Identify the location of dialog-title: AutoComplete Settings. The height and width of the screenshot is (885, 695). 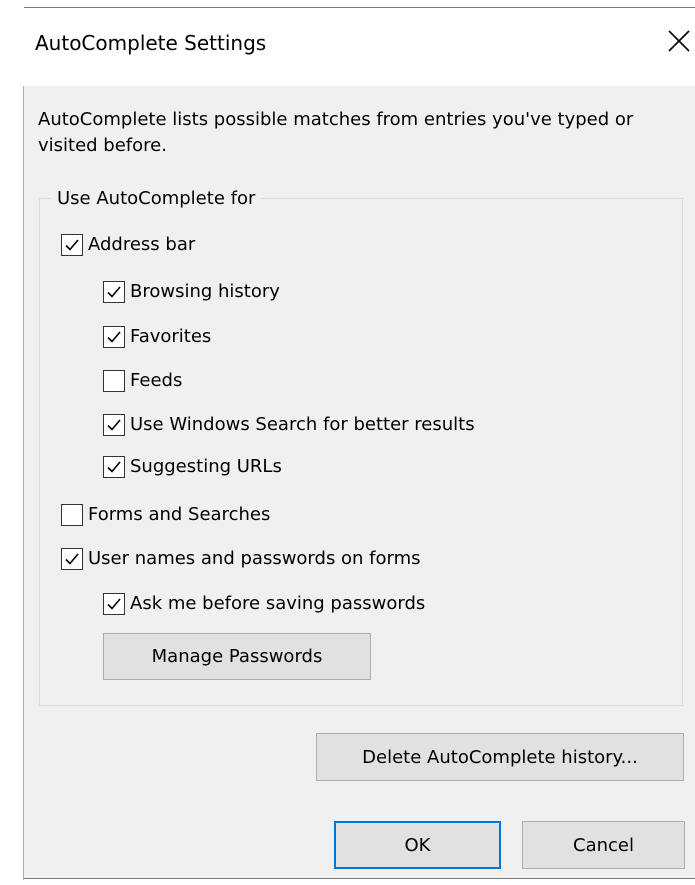
(151, 43).